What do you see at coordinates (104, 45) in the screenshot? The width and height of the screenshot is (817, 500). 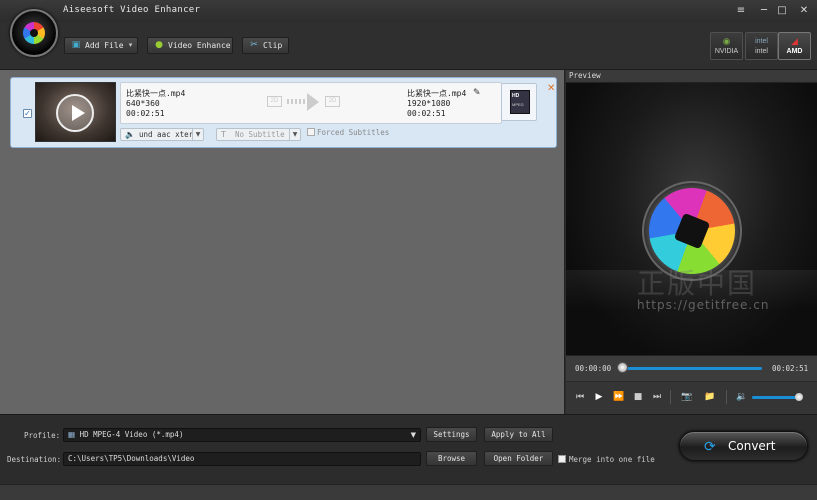 I see `add-file-label: Add File` at bounding box center [104, 45].